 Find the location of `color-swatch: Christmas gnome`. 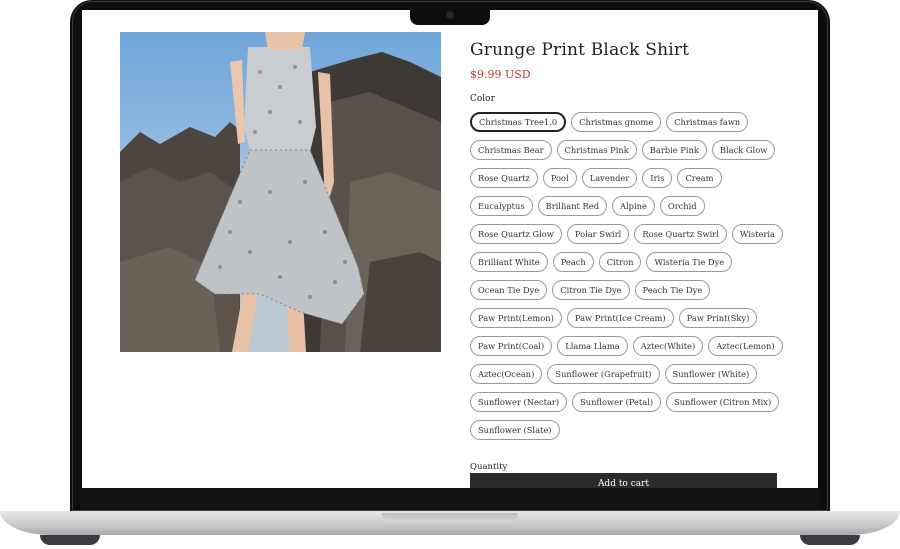

color-swatch: Christmas gnome is located at coordinates (616, 122).